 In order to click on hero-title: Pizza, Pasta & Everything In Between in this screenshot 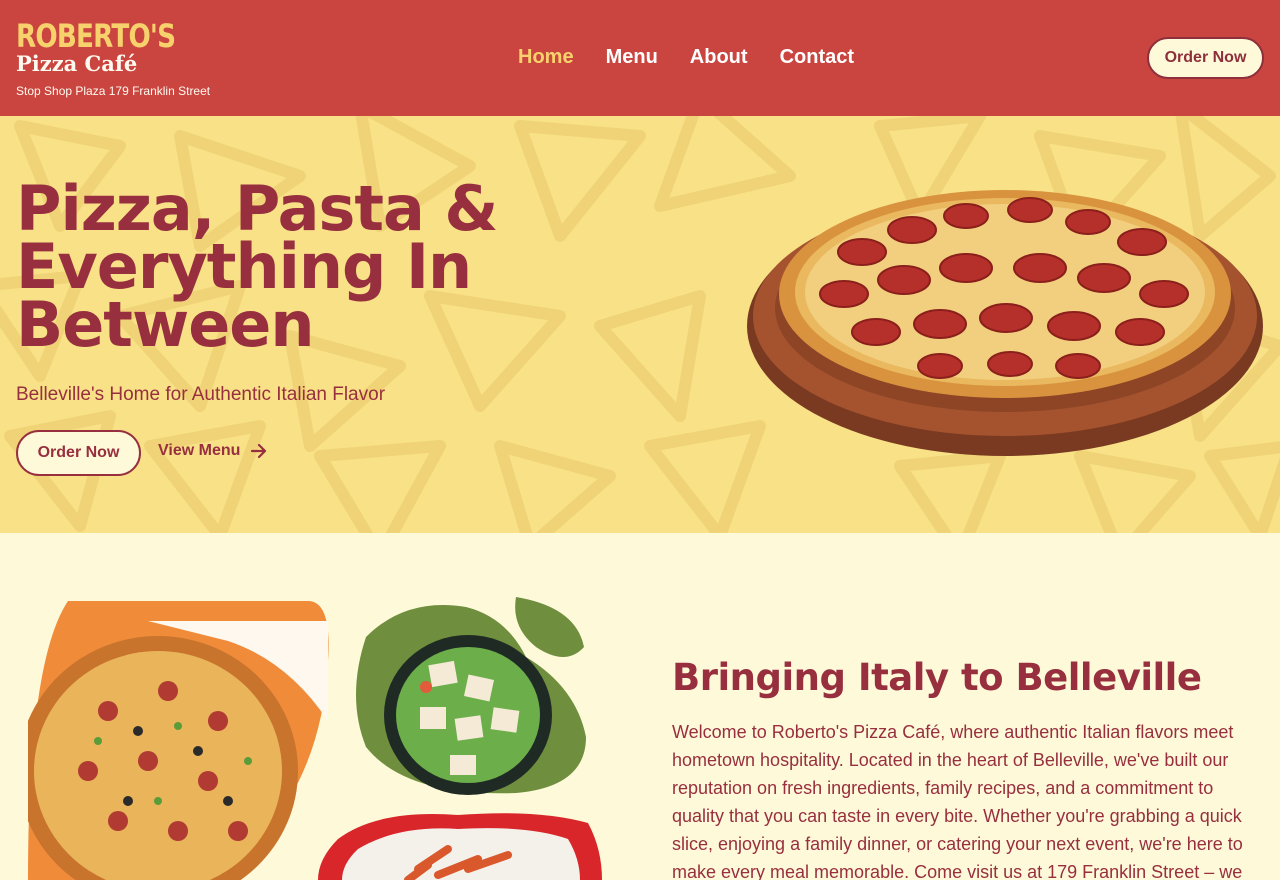, I will do `click(257, 266)`.